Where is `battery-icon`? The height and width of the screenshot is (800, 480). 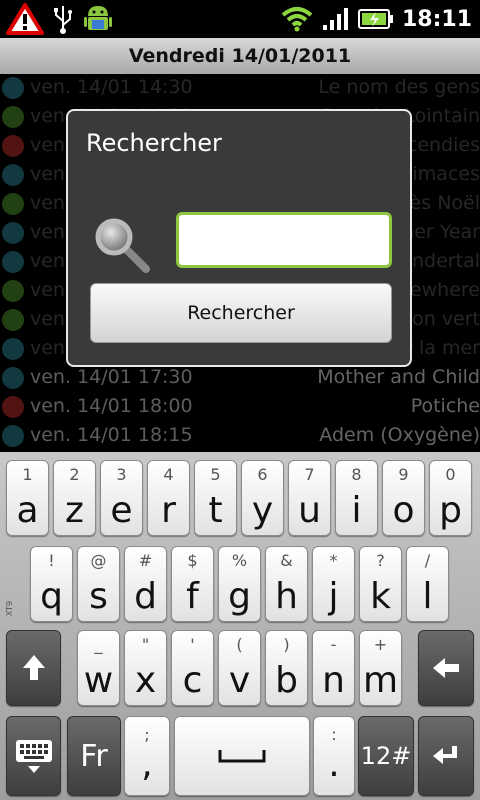
battery-icon is located at coordinates (375, 19).